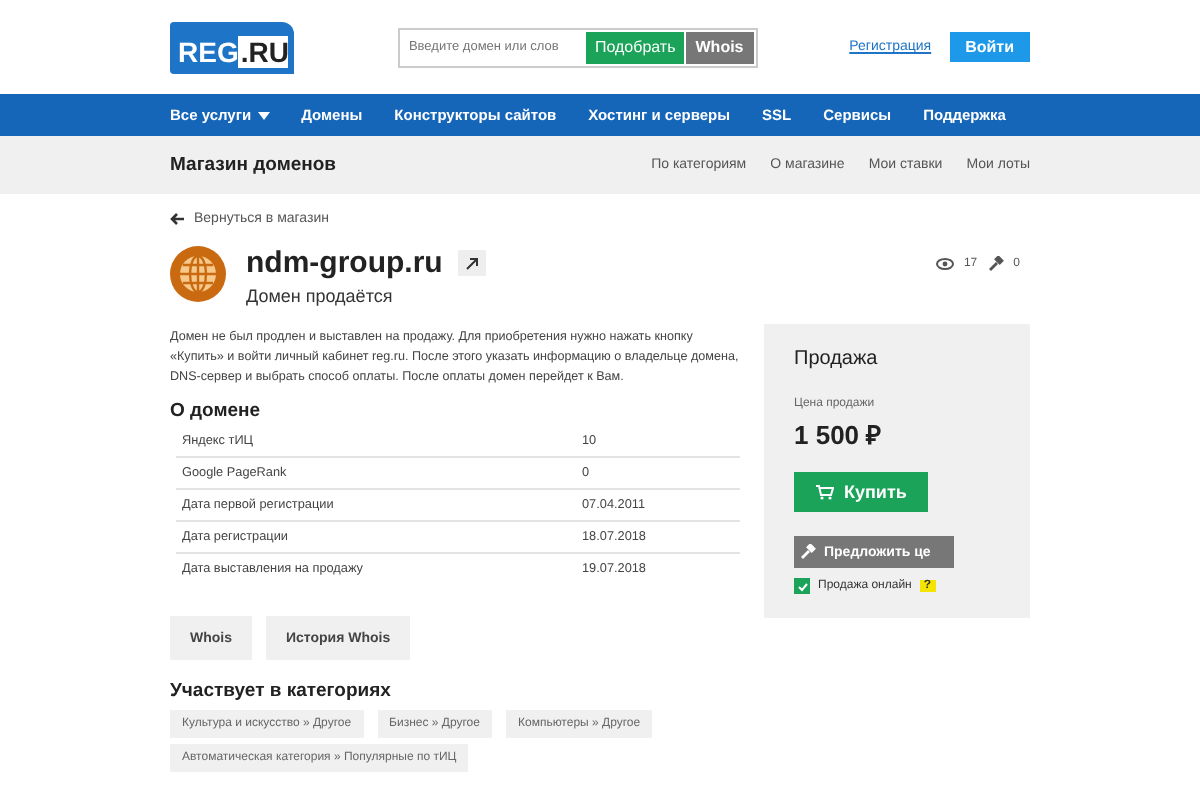  What do you see at coordinates (320, 296) in the screenshot?
I see `domain-status: Домен продаётся` at bounding box center [320, 296].